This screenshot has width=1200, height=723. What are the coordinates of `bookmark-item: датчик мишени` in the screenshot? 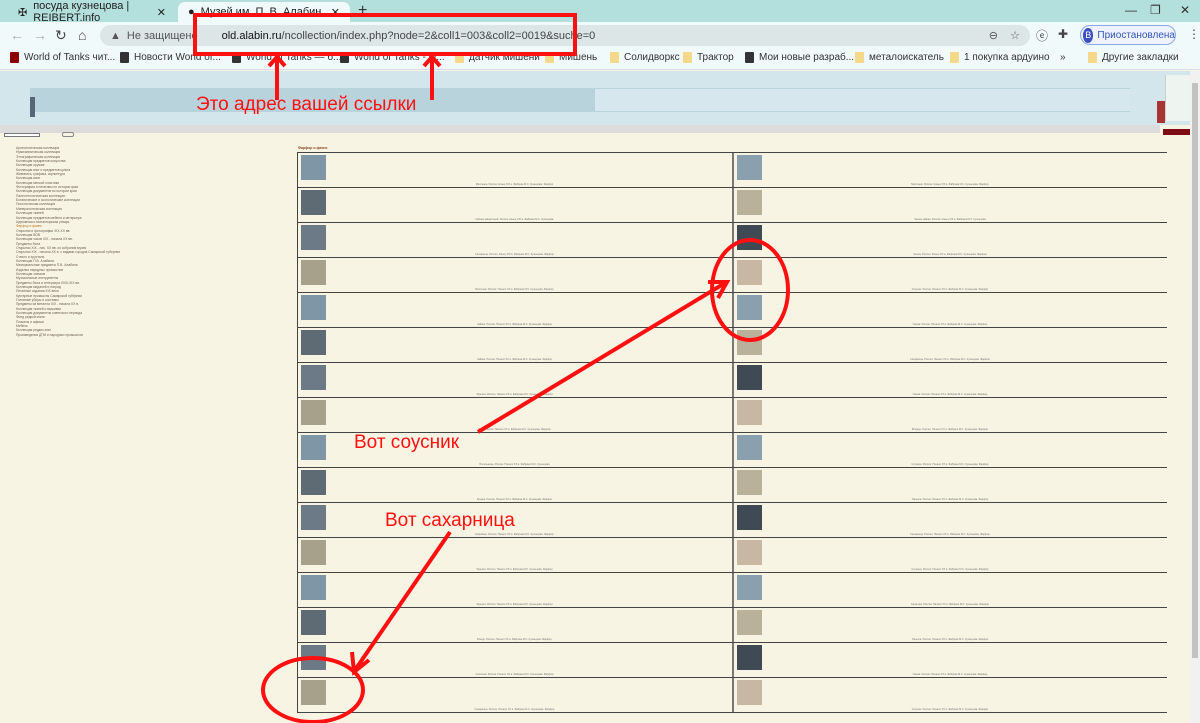 It's located at (497, 57).